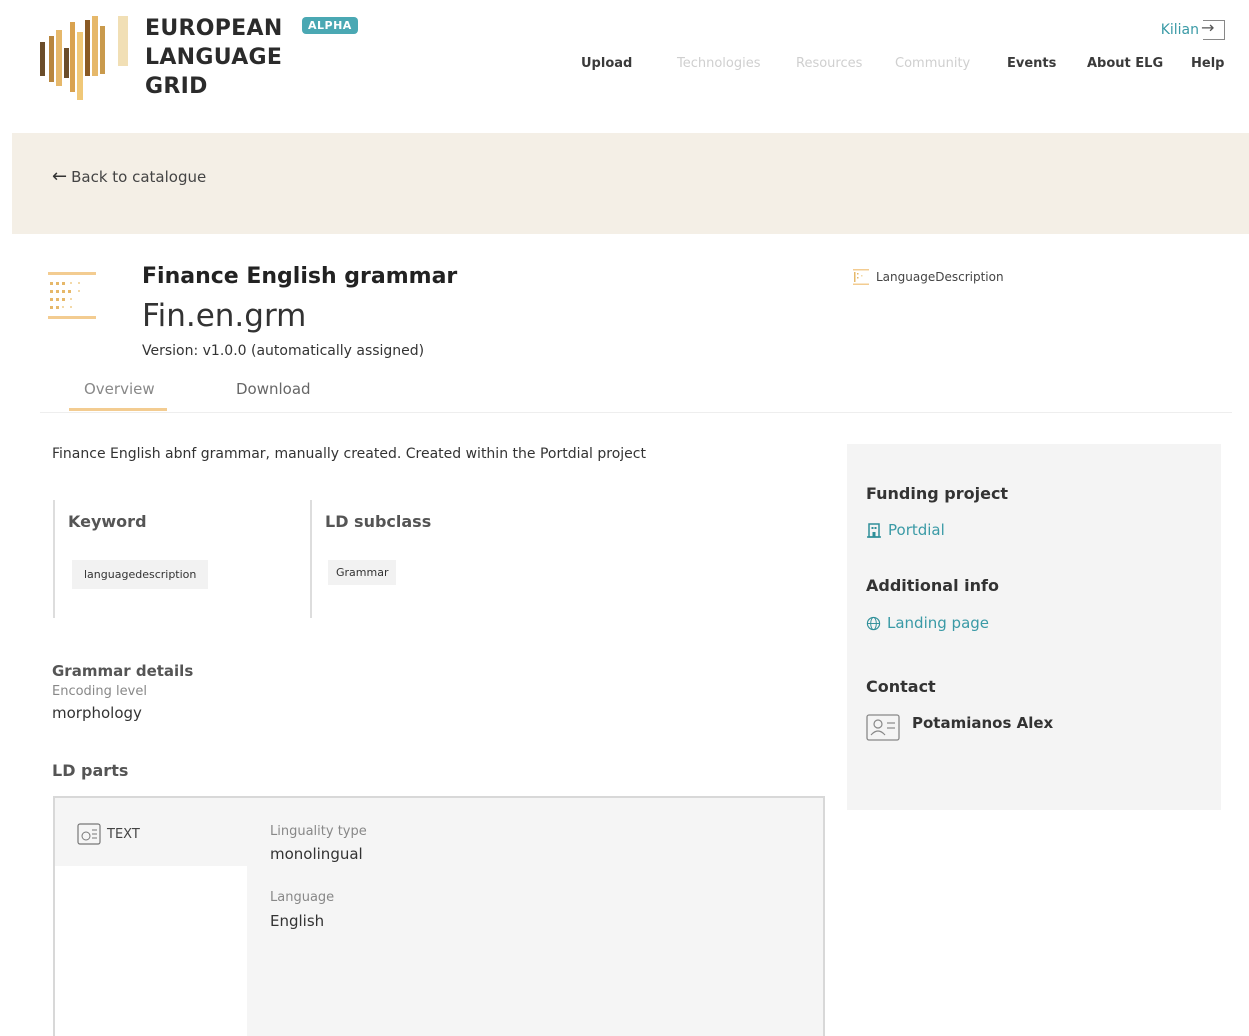  I want to click on logo-line: GRID, so click(176, 86).